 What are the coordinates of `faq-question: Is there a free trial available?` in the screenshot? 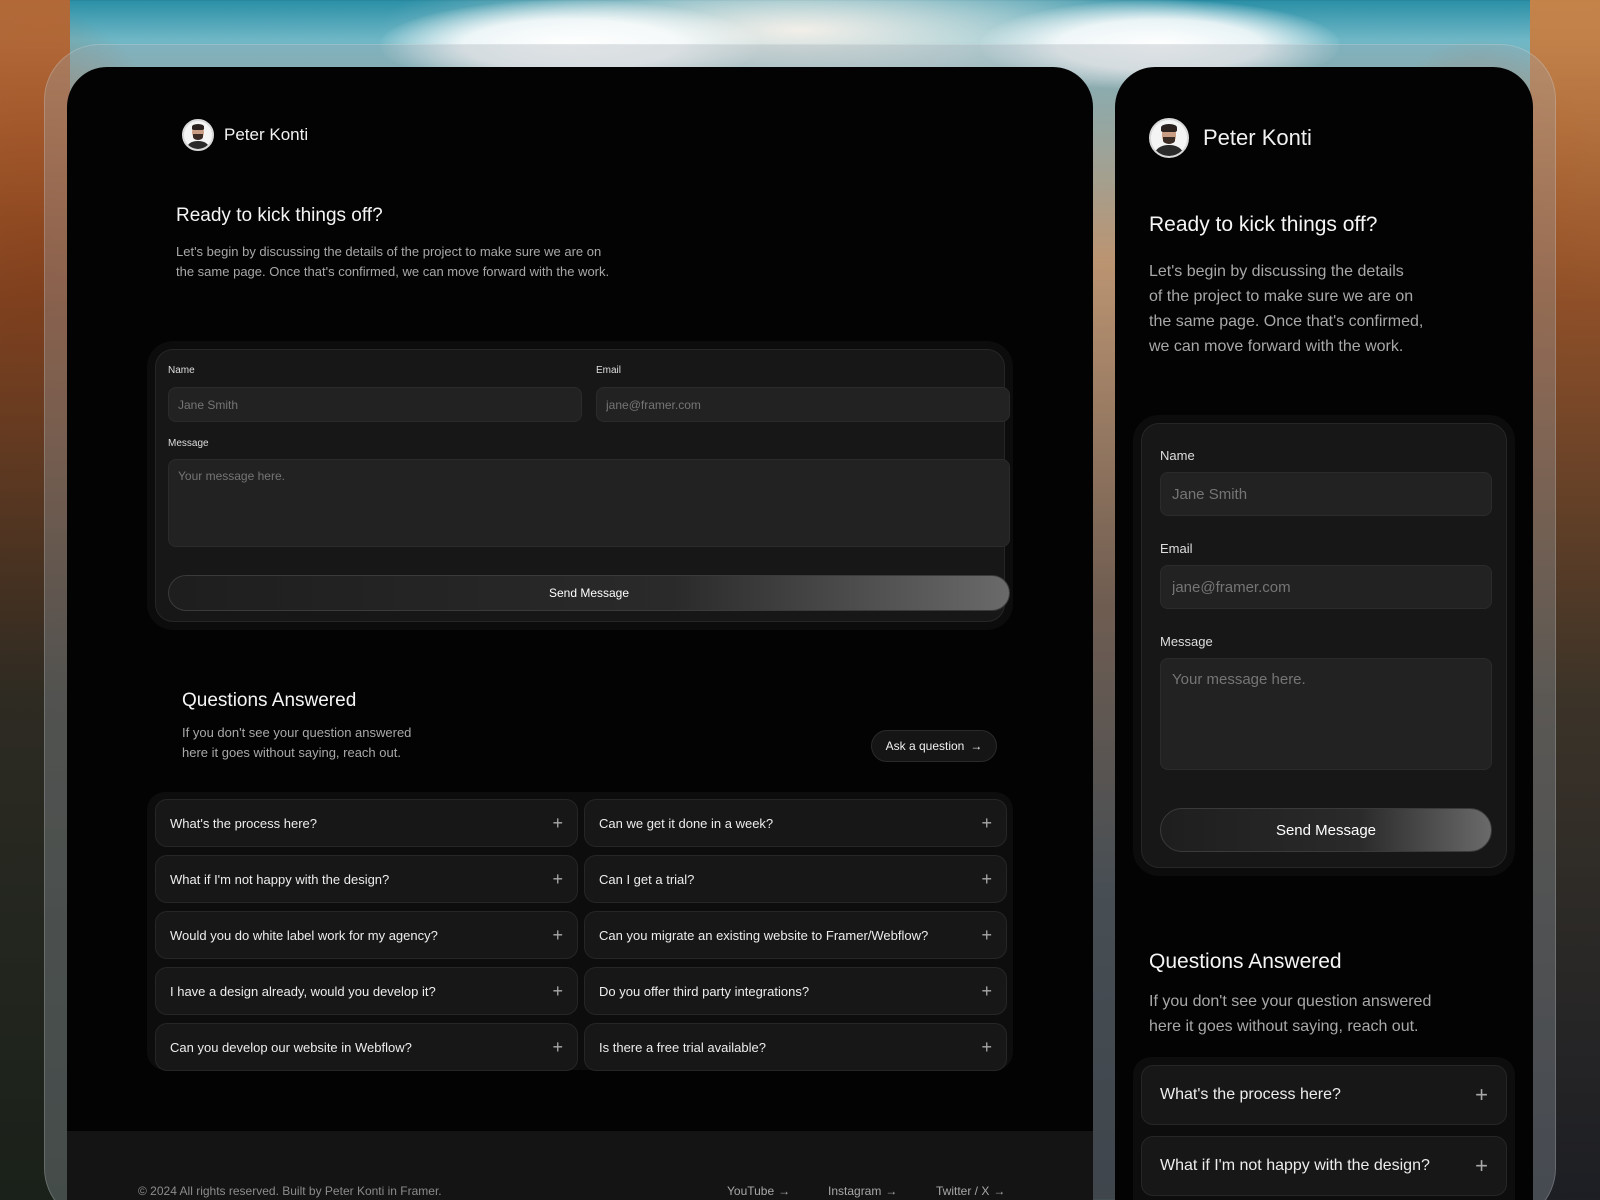 It's located at (682, 1047).